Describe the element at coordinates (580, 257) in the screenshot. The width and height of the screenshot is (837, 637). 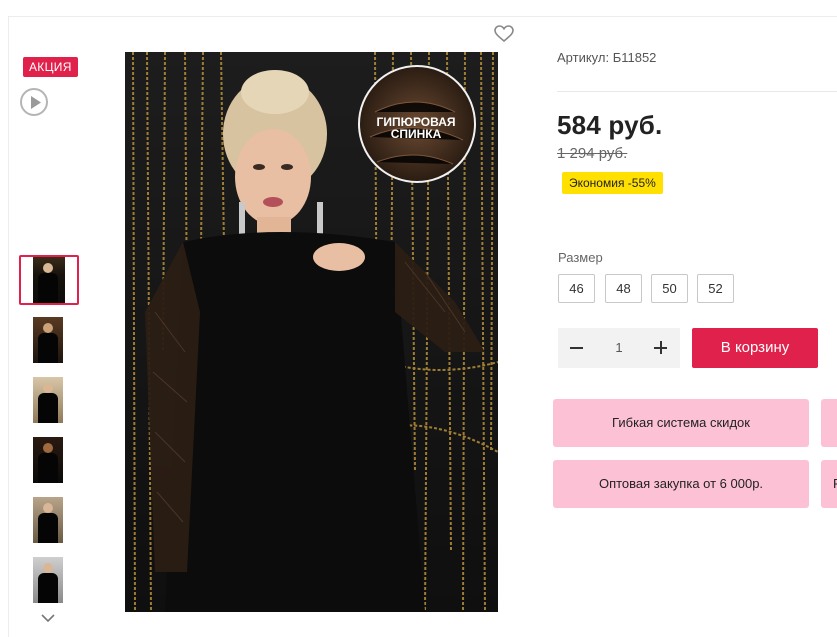
I see `size-label: Размер` at that location.